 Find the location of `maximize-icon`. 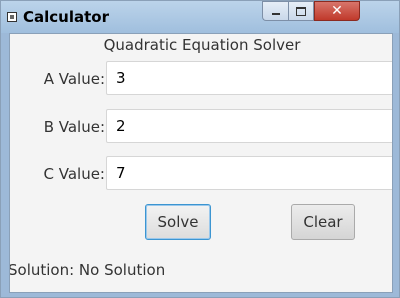

maximize-icon is located at coordinates (301, 11).